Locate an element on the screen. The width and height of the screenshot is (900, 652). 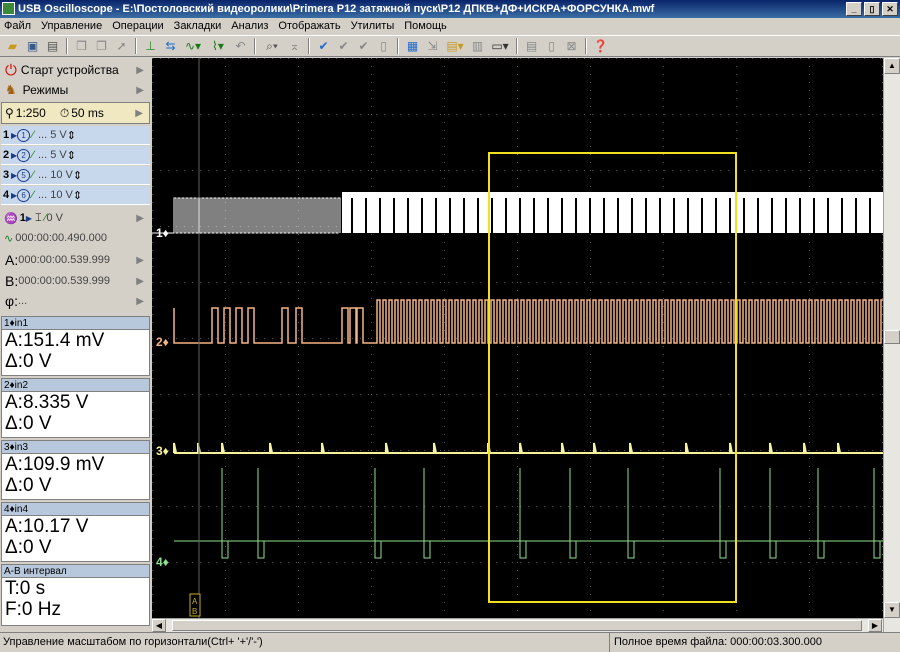
page-icon: ▯ is located at coordinates (551, 46).